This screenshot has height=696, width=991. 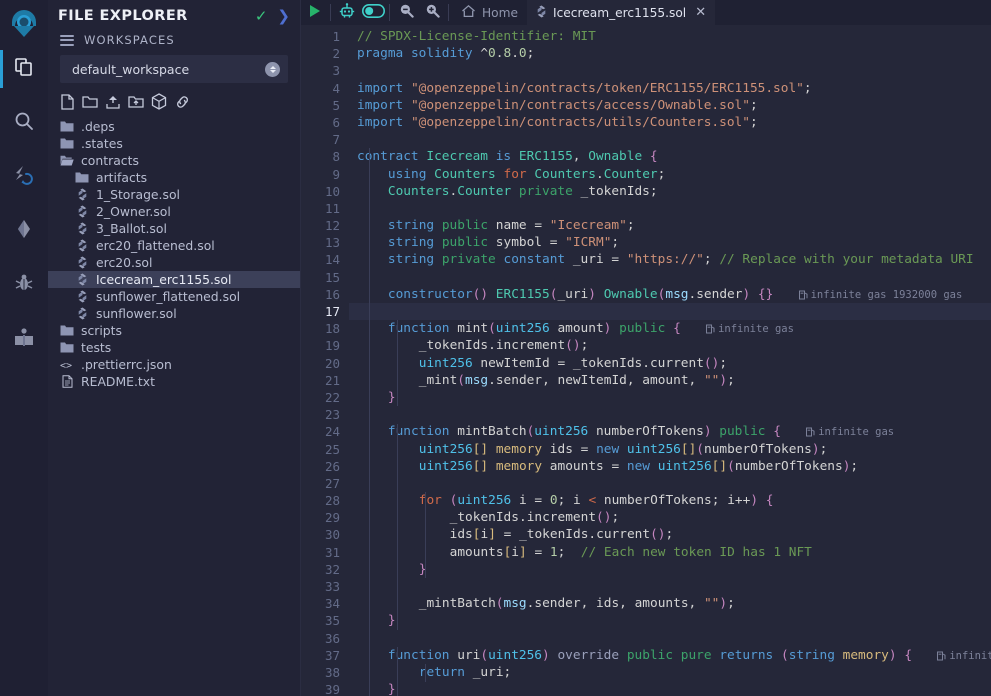 What do you see at coordinates (332, 243) in the screenshot?
I see `line-number: 13` at bounding box center [332, 243].